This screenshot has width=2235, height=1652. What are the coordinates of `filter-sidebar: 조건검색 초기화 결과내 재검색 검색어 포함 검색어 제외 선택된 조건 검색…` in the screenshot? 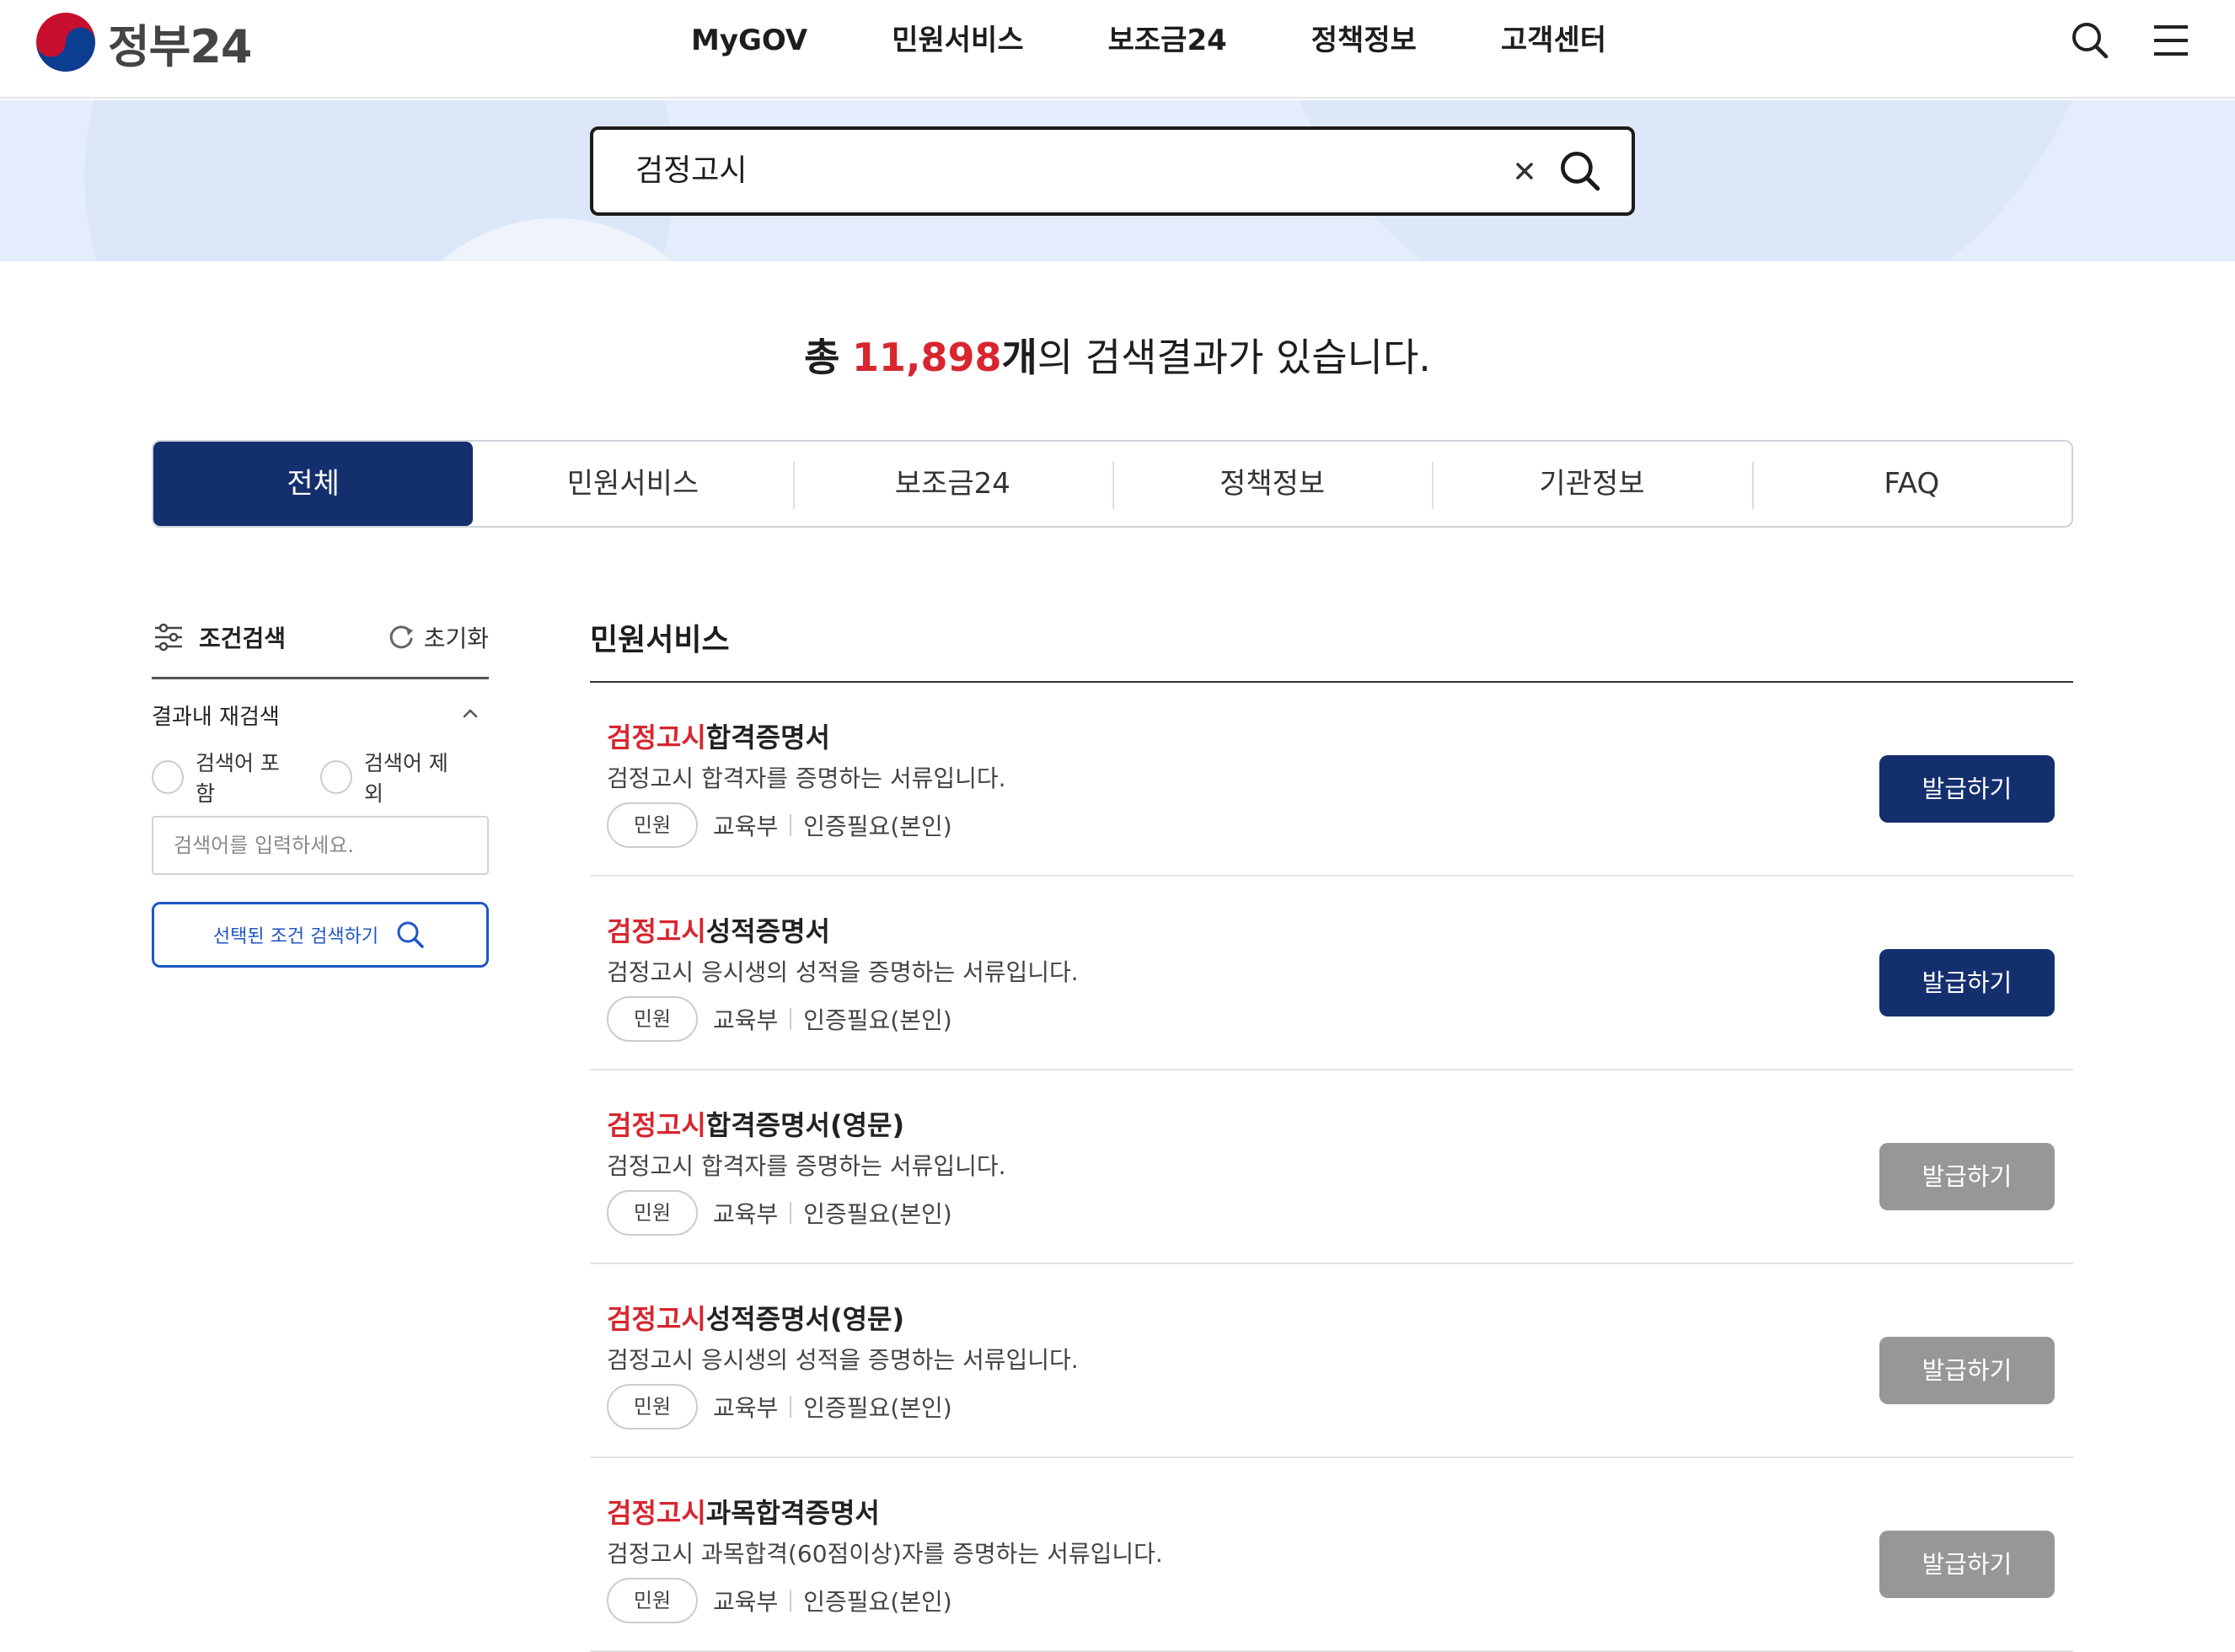 It's located at (320, 787).